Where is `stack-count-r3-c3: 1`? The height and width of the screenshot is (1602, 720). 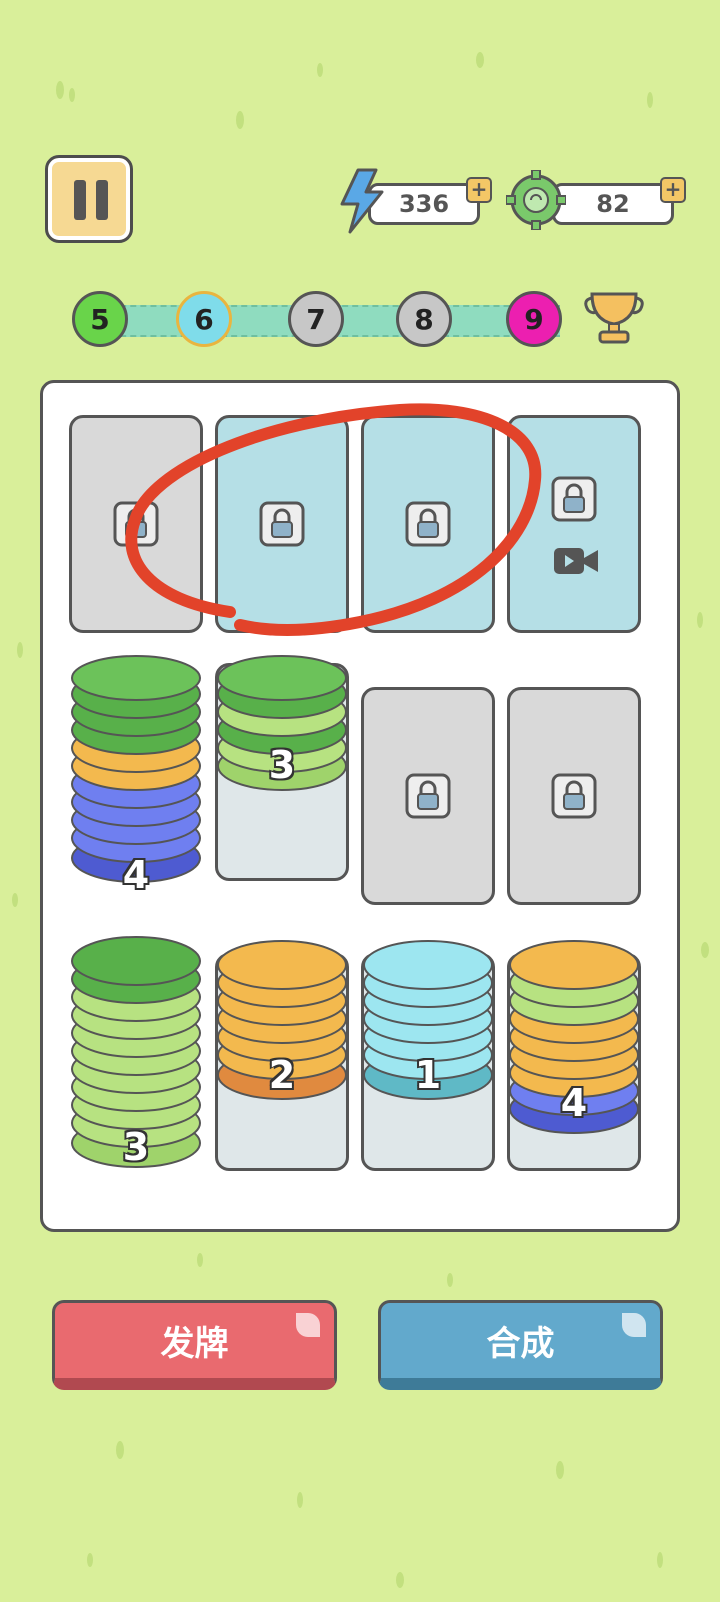 stack-count-r3-c3: 1 is located at coordinates (428, 1075).